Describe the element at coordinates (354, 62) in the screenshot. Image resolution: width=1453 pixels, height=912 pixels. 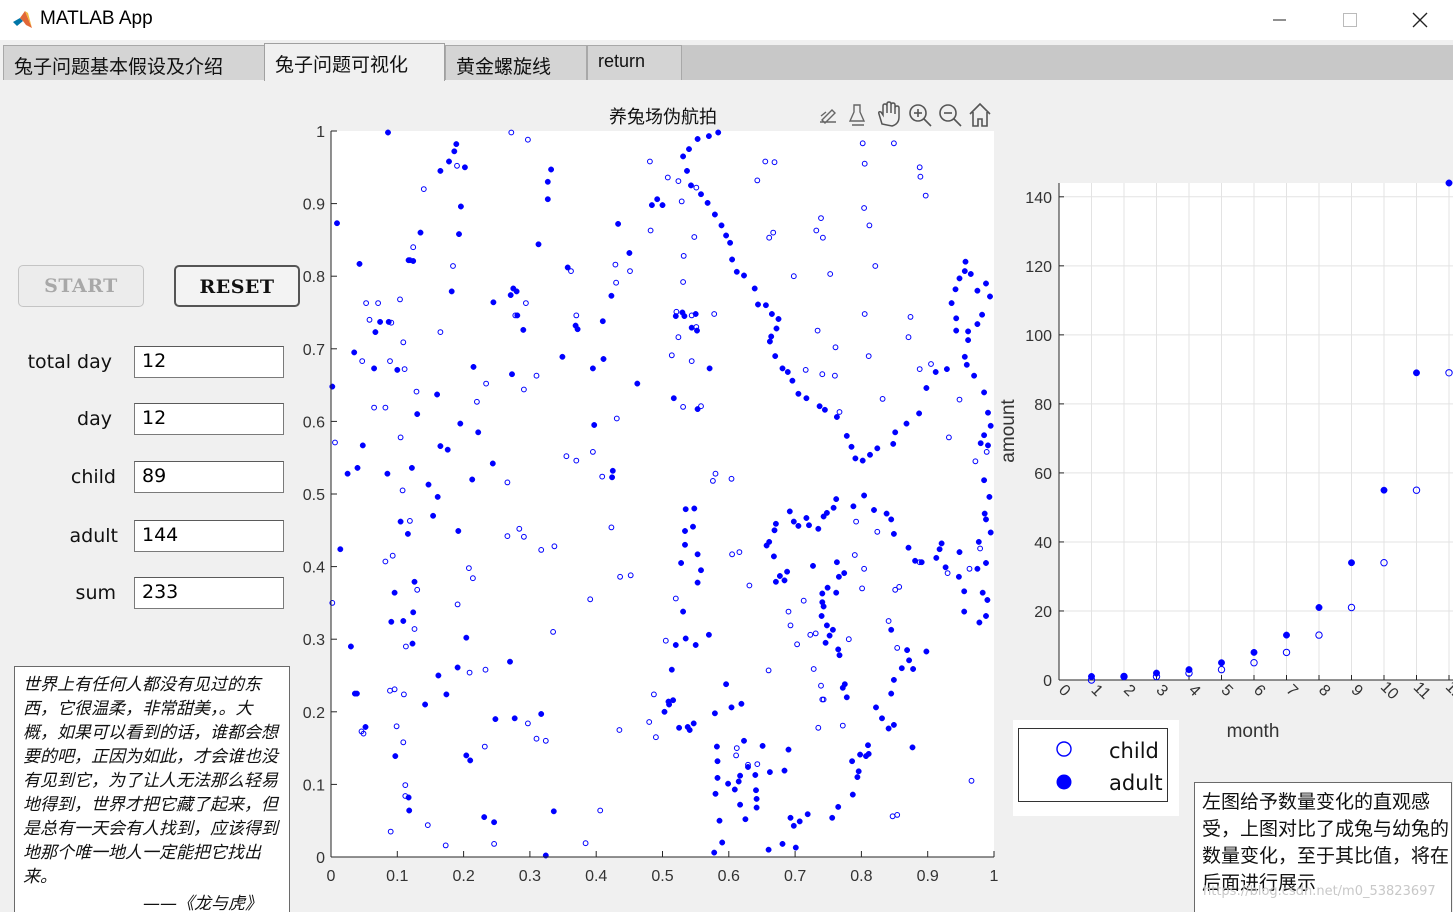
I see `tab-visualization: 兔子问题可视化` at that location.